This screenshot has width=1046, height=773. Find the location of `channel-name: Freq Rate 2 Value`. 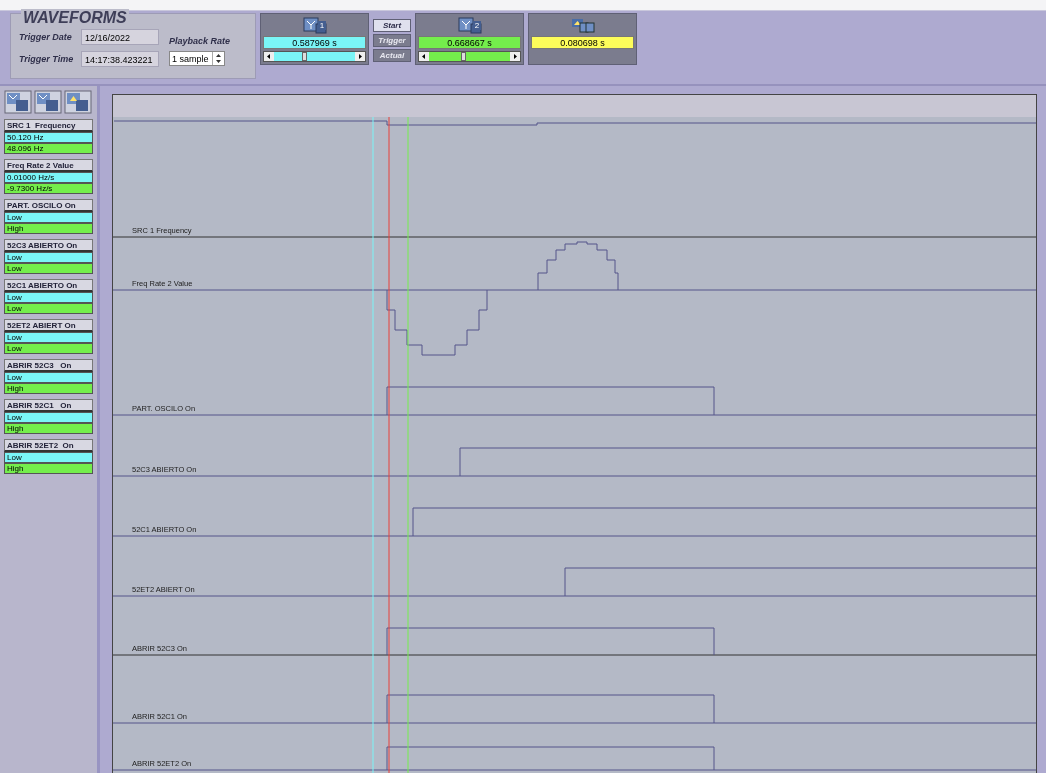

channel-name: Freq Rate 2 Value is located at coordinates (48, 165).